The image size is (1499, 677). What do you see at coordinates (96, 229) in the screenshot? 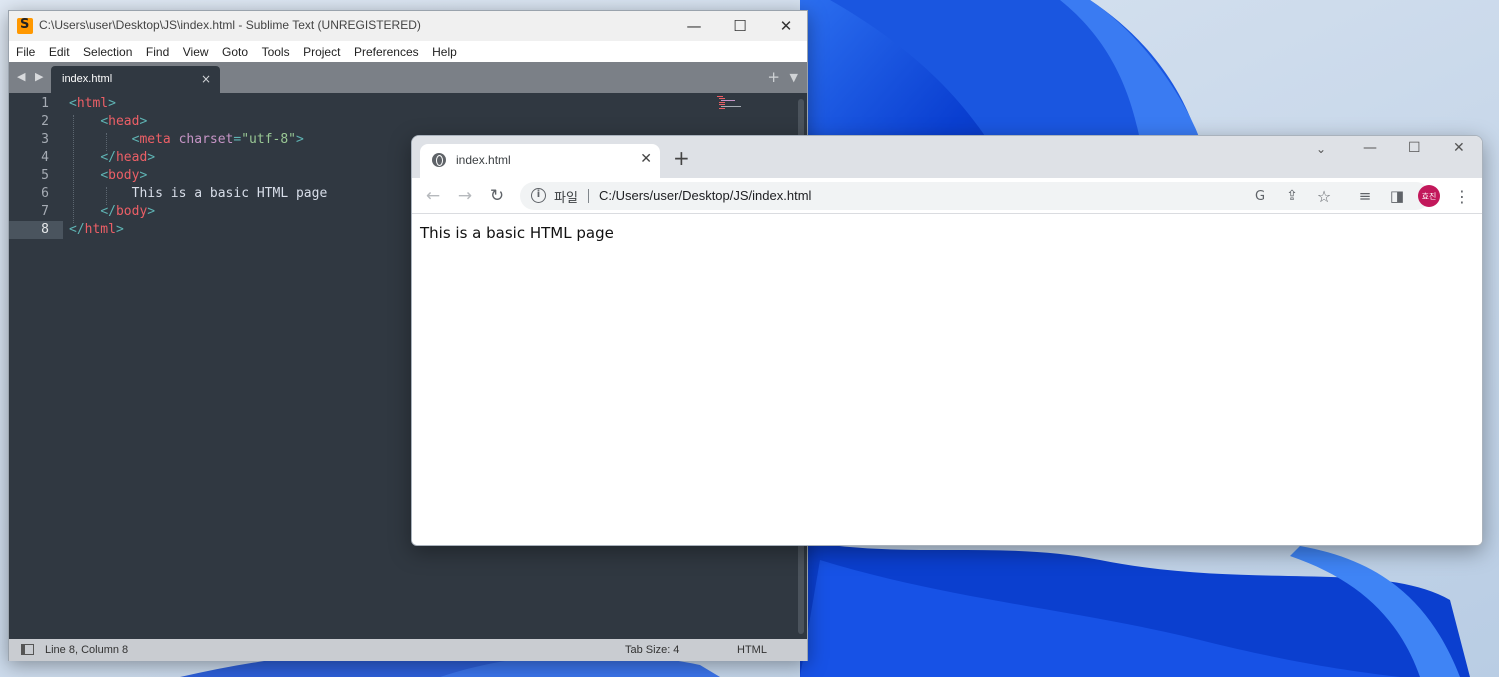
I see `code-line-8: </html>` at bounding box center [96, 229].